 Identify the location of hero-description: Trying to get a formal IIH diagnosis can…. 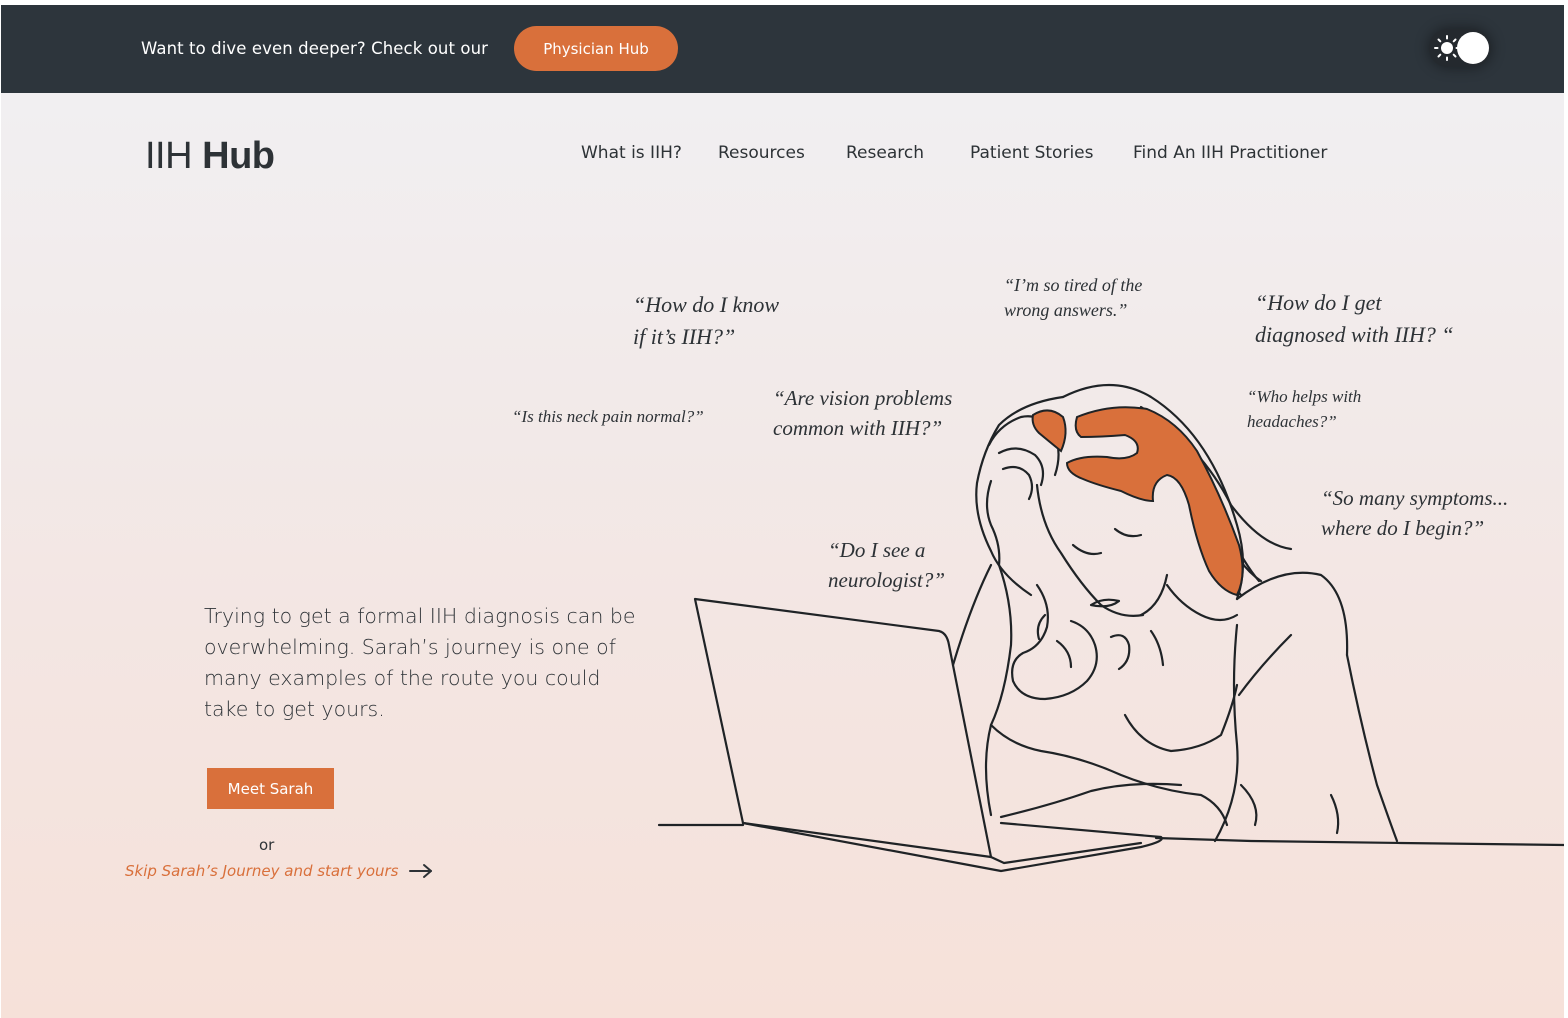
(420, 662).